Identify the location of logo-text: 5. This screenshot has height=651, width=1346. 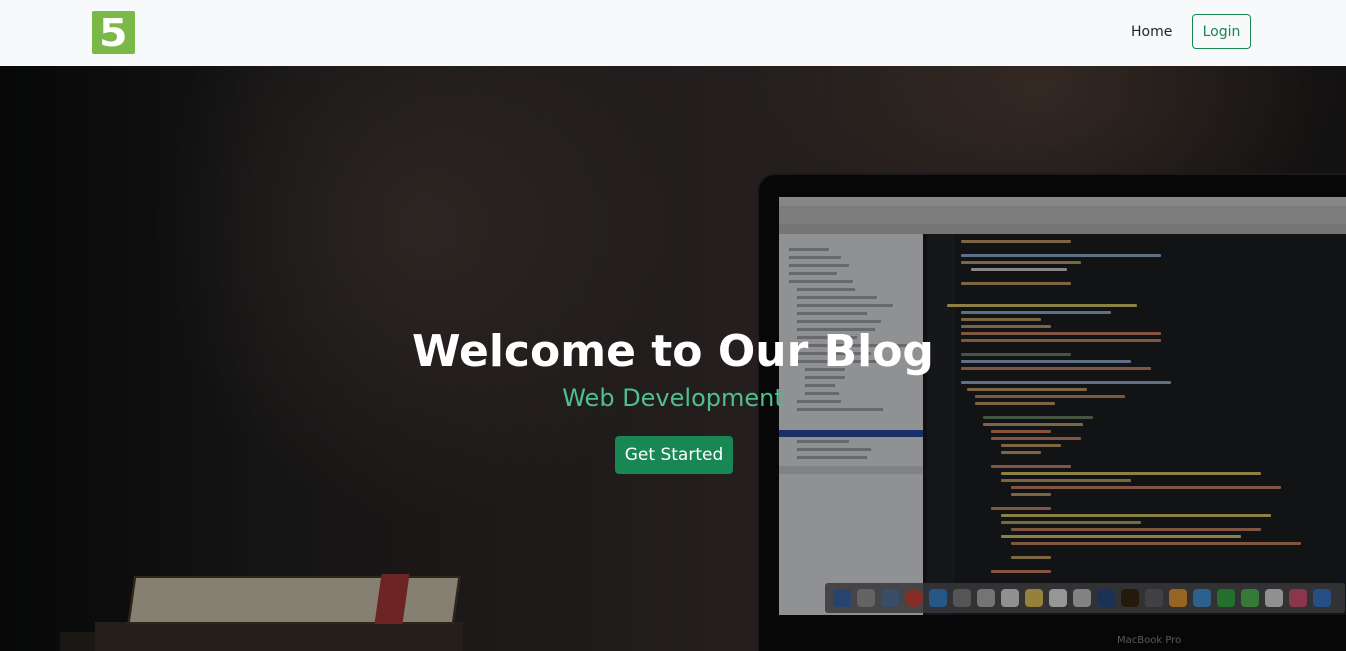
(113, 32).